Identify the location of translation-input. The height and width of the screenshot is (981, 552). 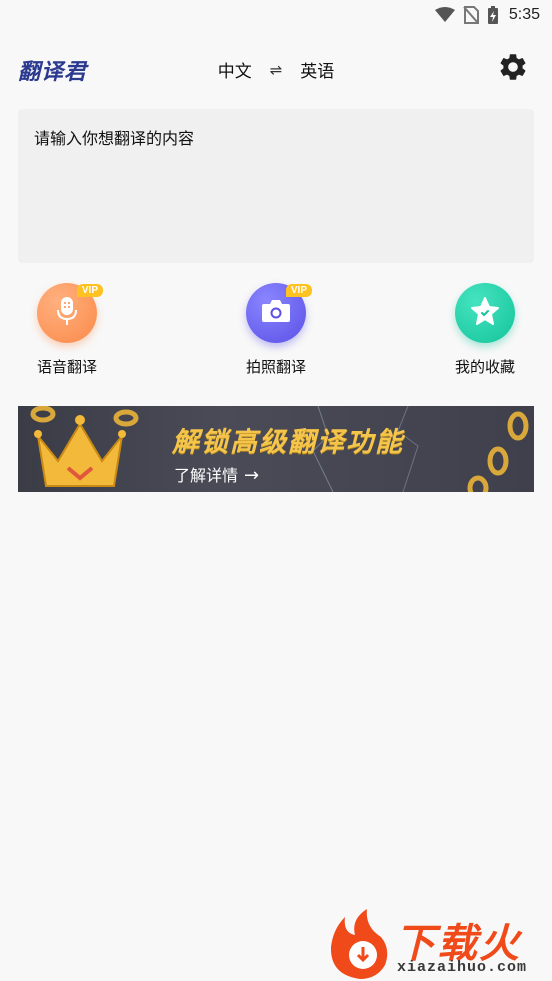
(276, 186).